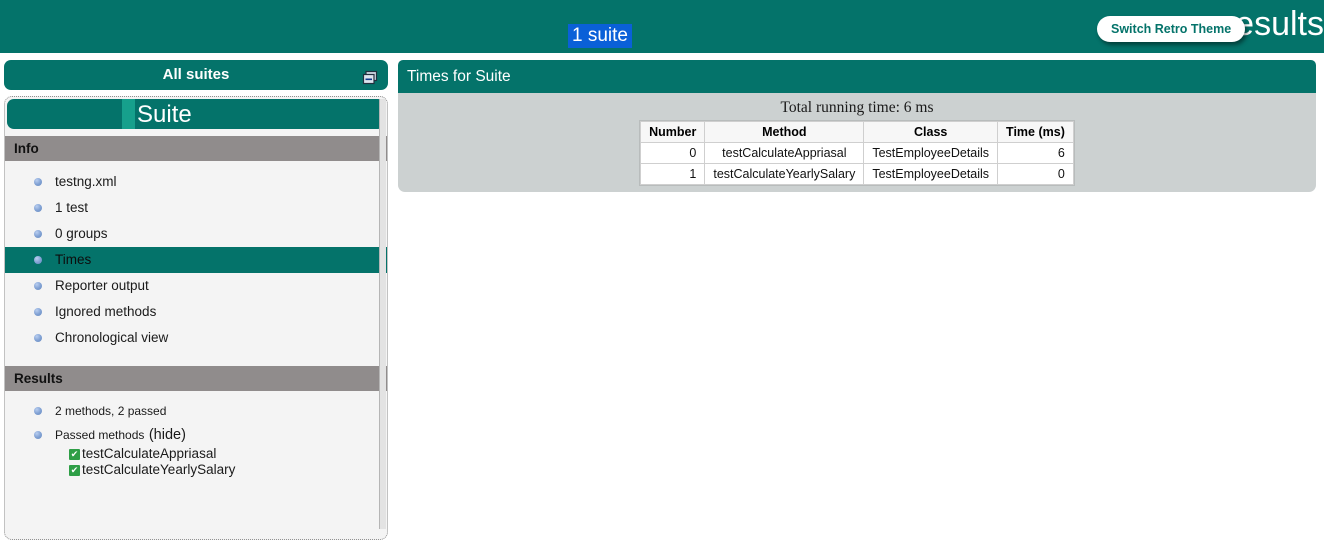 This screenshot has height=540, width=1324. I want to click on cell-number: 0, so click(673, 153).